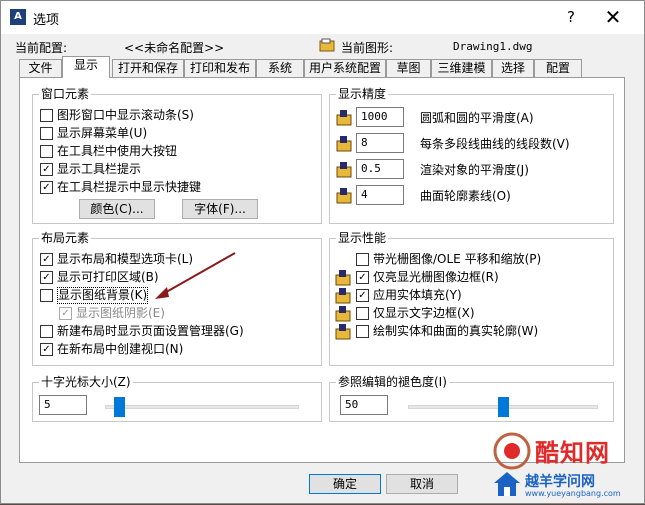  What do you see at coordinates (512, 451) in the screenshot?
I see `watermark-logo-icon` at bounding box center [512, 451].